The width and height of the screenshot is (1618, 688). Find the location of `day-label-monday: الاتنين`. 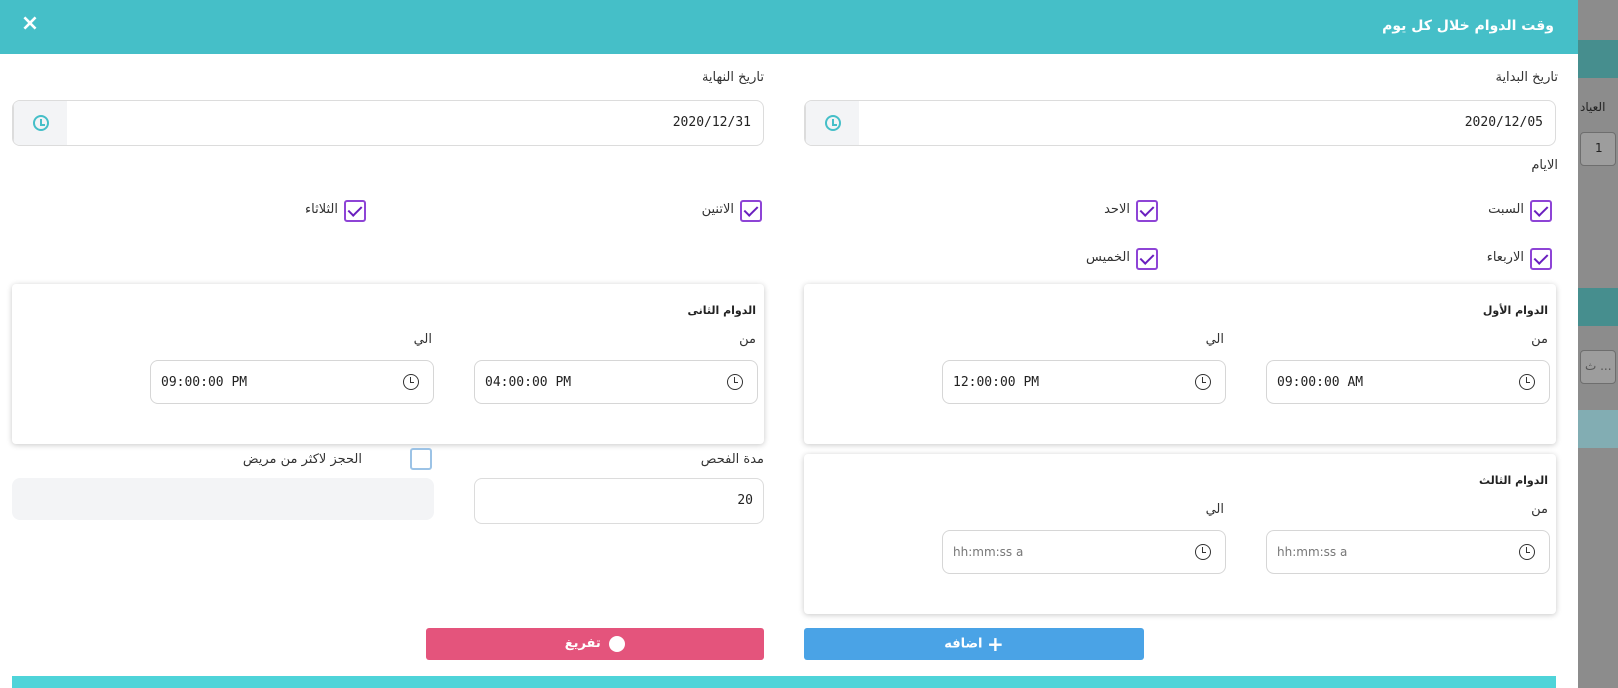

day-label-monday: الاتنين is located at coordinates (717, 209).